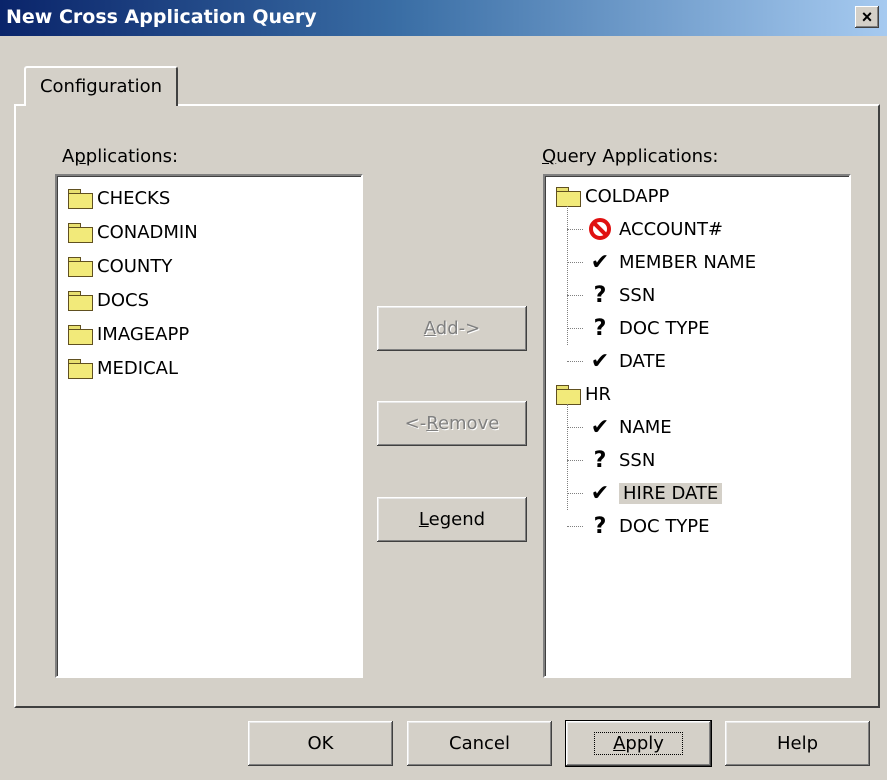  Describe the element at coordinates (147, 232) in the screenshot. I see `application-item-label: CONADMIN` at that location.